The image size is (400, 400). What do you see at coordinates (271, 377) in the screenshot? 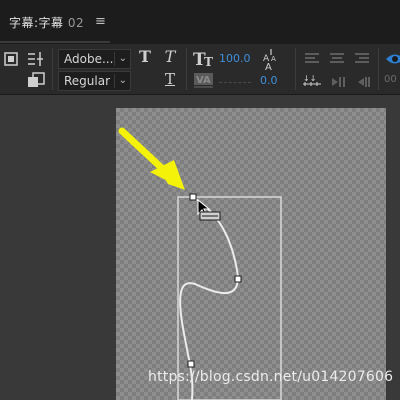
I see `watermark-text: https://blog.csdn.net/u014207606` at bounding box center [271, 377].